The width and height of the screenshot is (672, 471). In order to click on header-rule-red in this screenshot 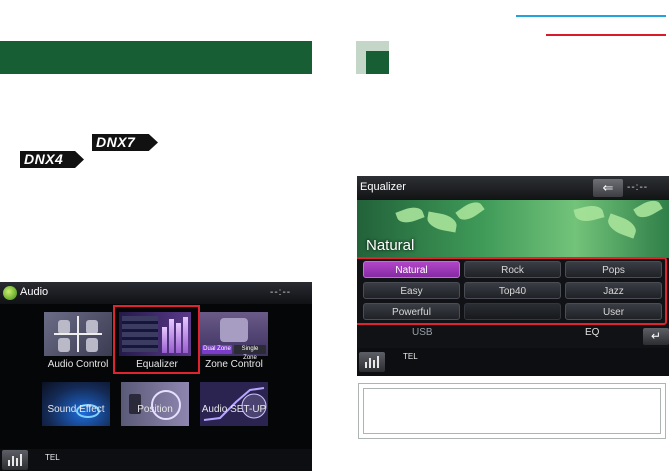, I will do `click(606, 35)`.